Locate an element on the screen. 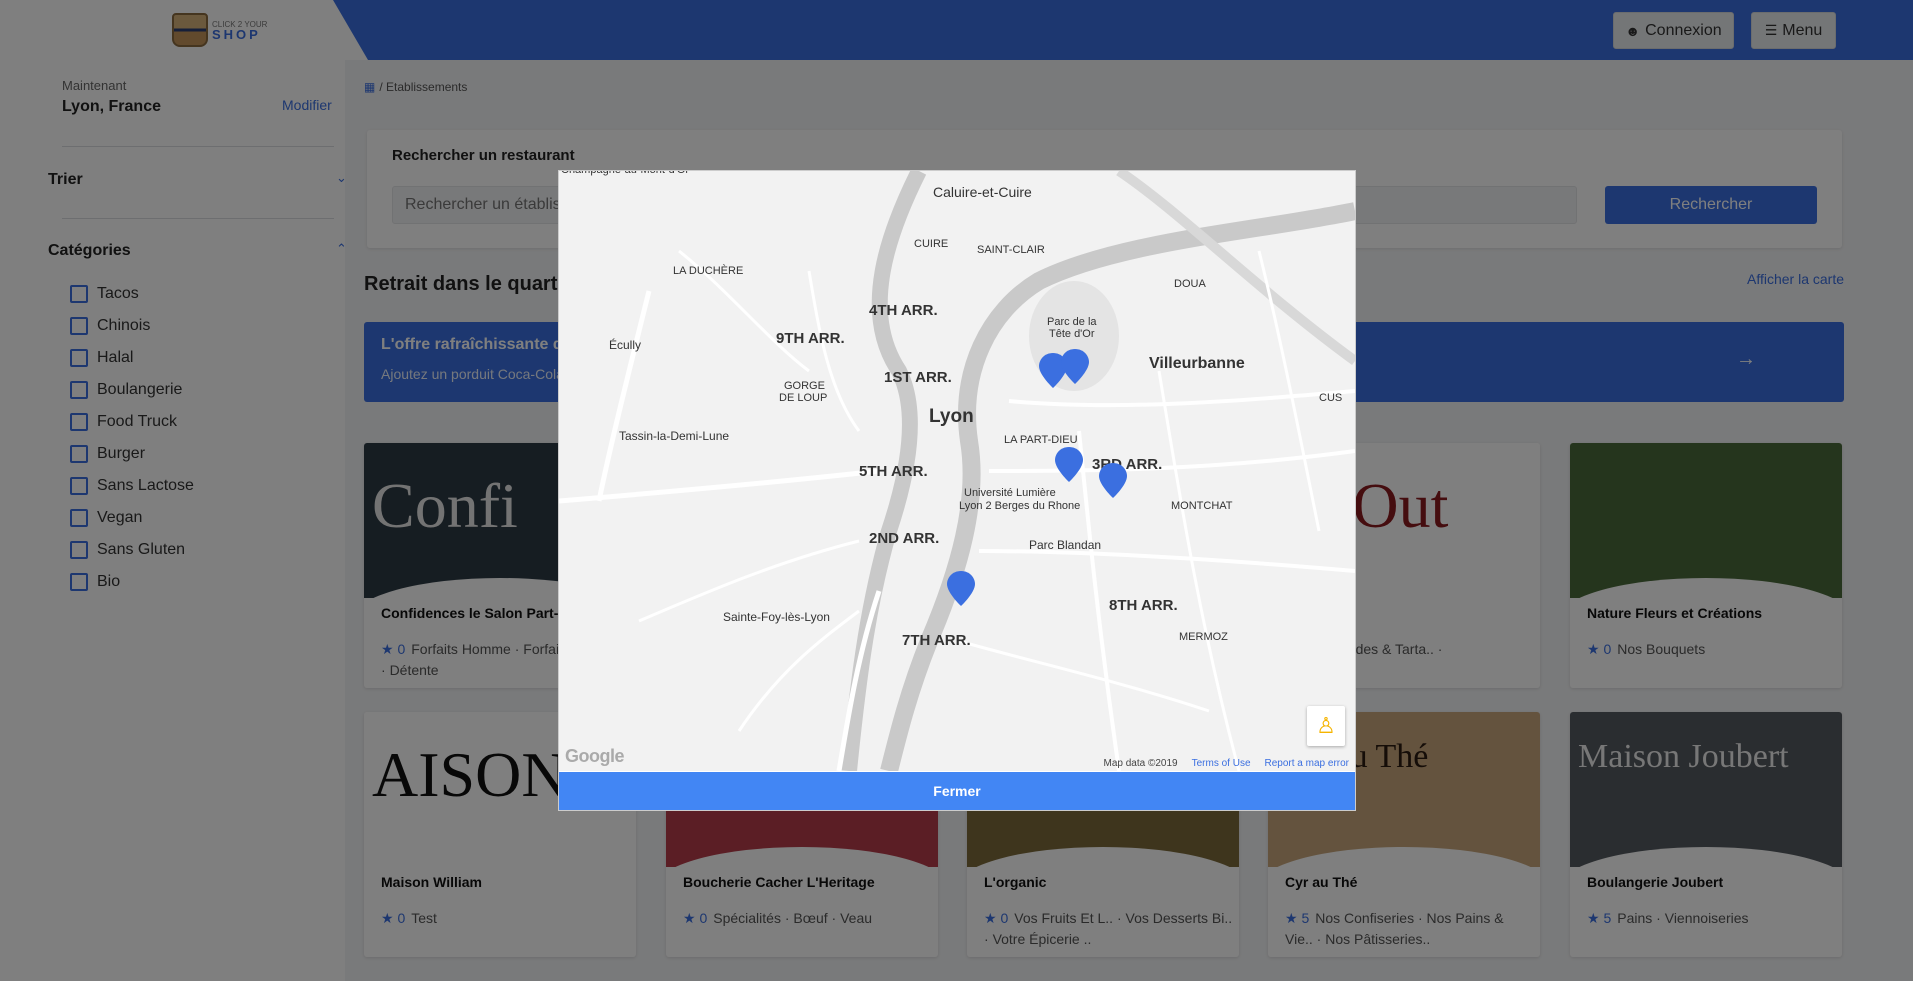 This screenshot has height=981, width=1913. map-label: Parc de la is located at coordinates (1072, 322).